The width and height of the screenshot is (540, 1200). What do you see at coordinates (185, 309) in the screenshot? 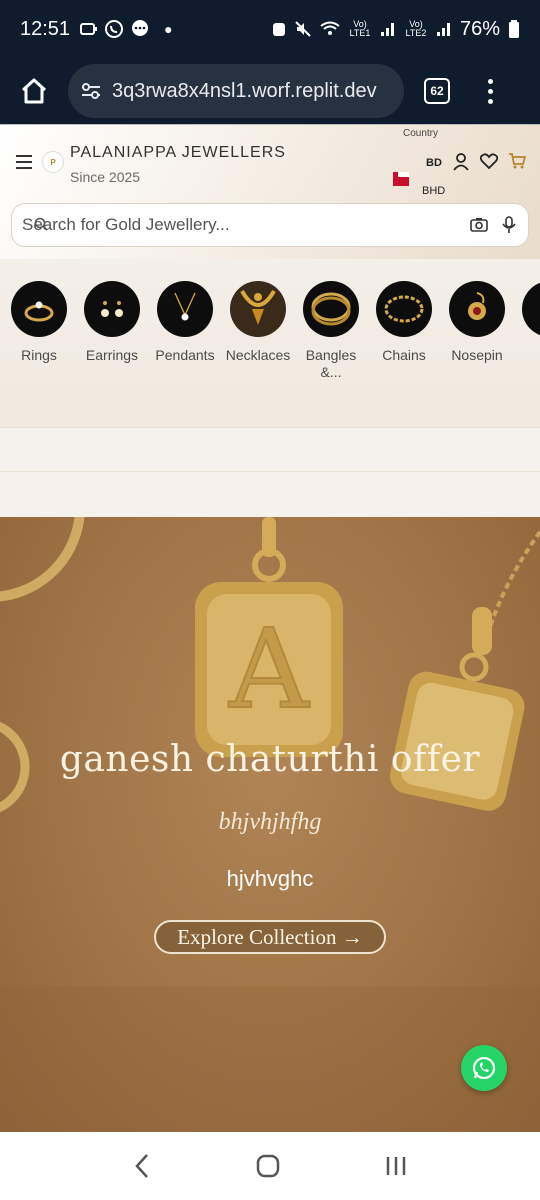
I see `pendant-icon` at bounding box center [185, 309].